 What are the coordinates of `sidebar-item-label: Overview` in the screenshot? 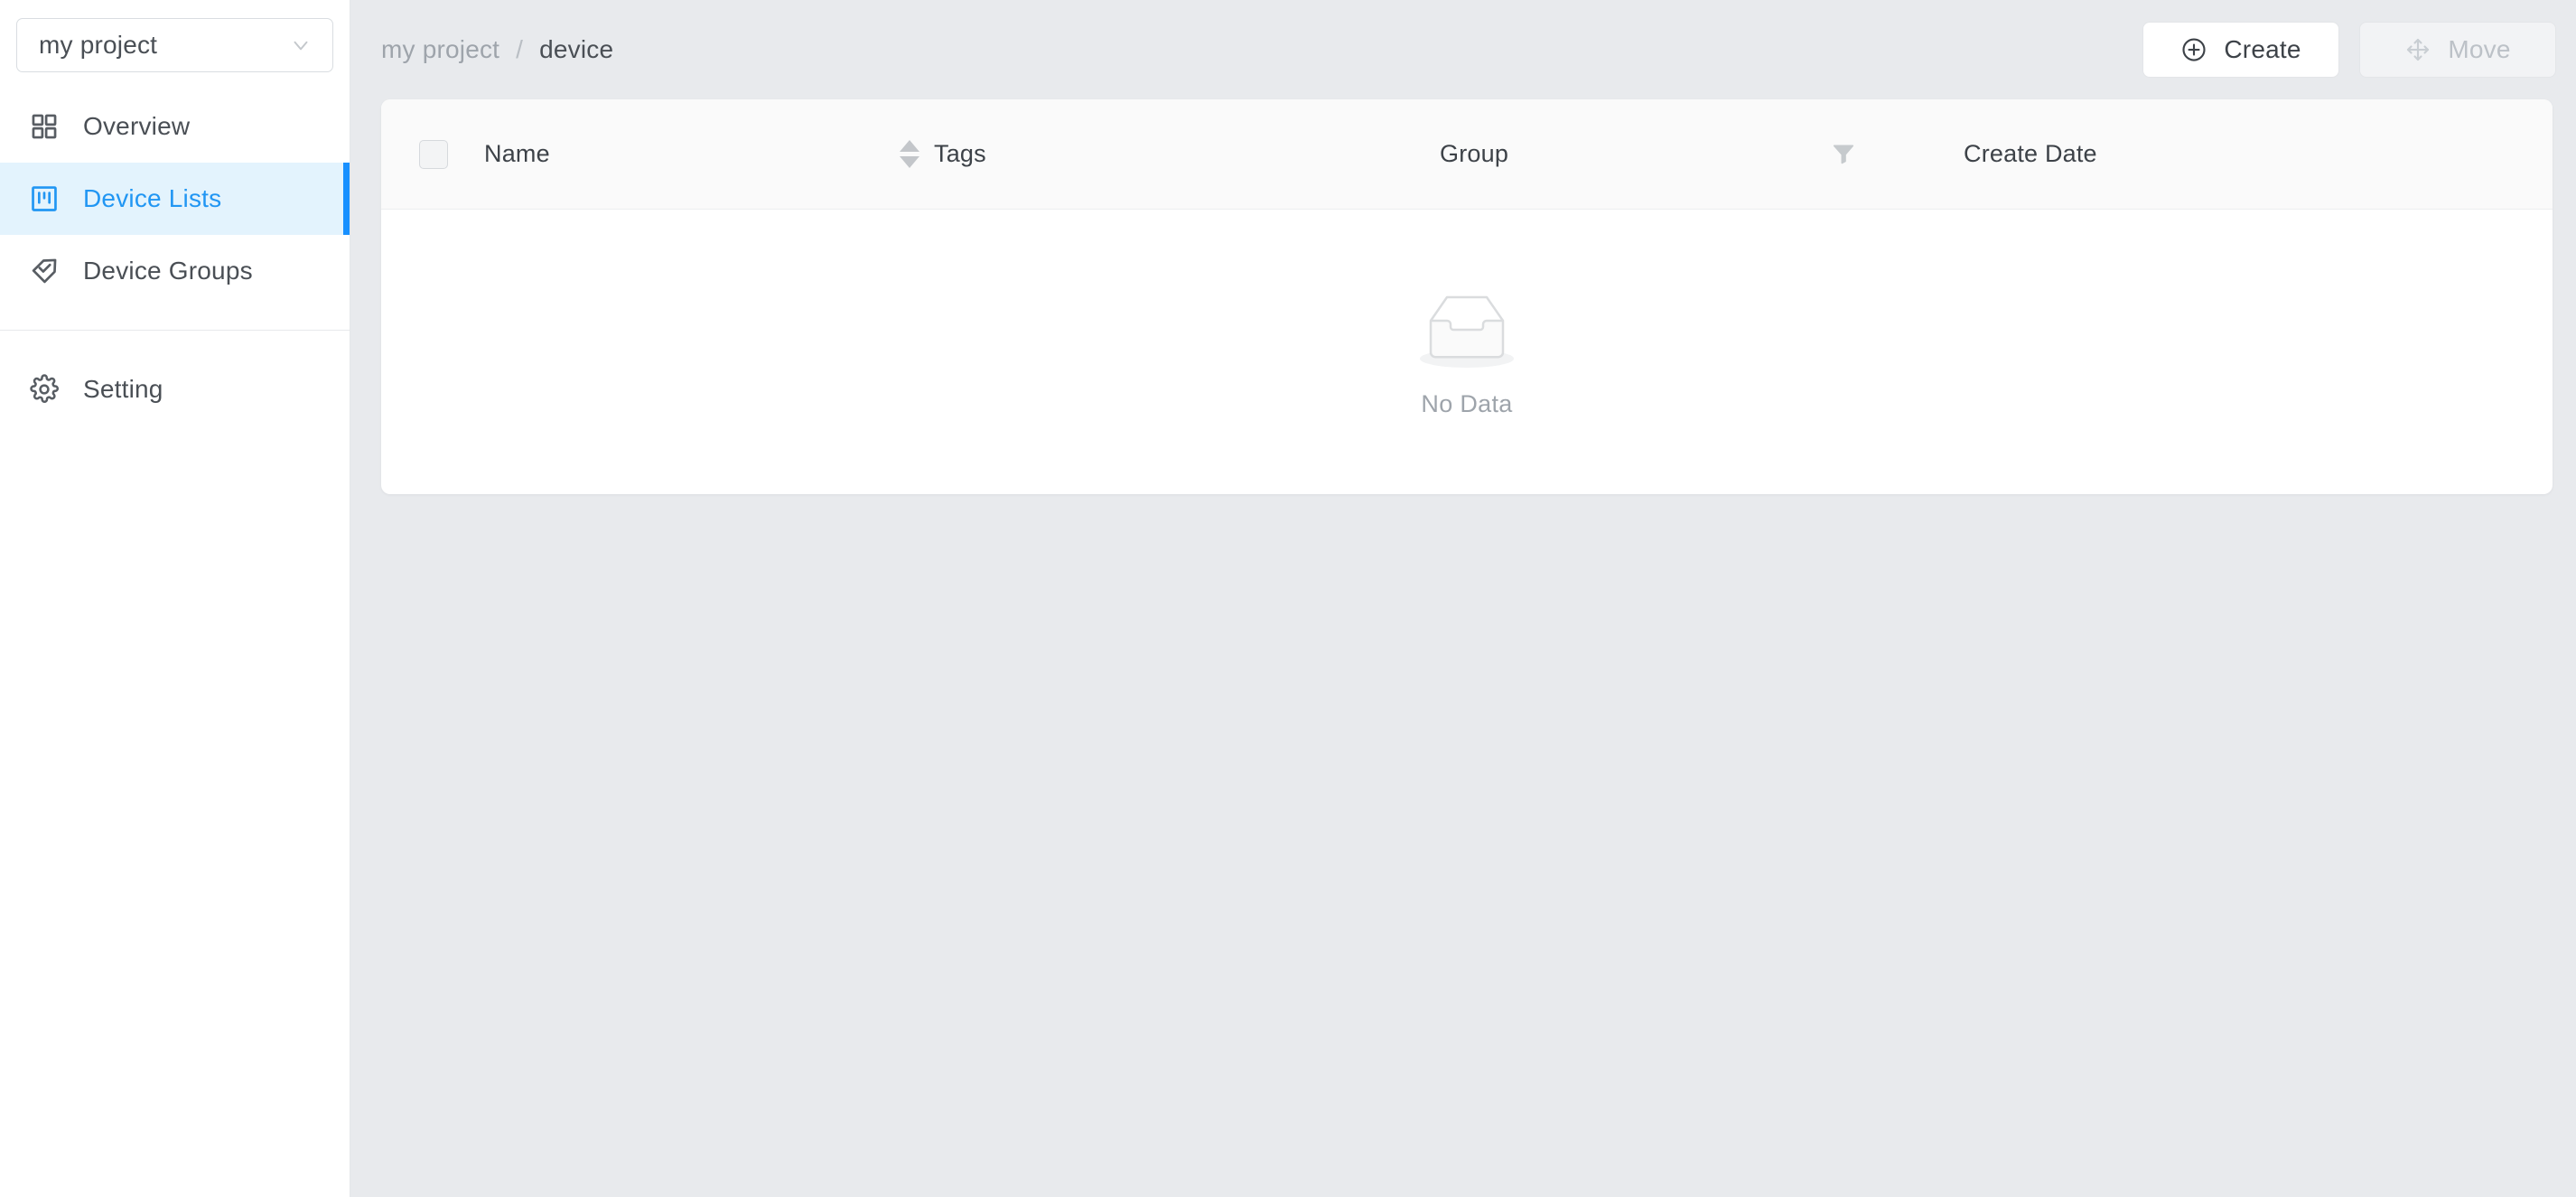 It's located at (137, 126).